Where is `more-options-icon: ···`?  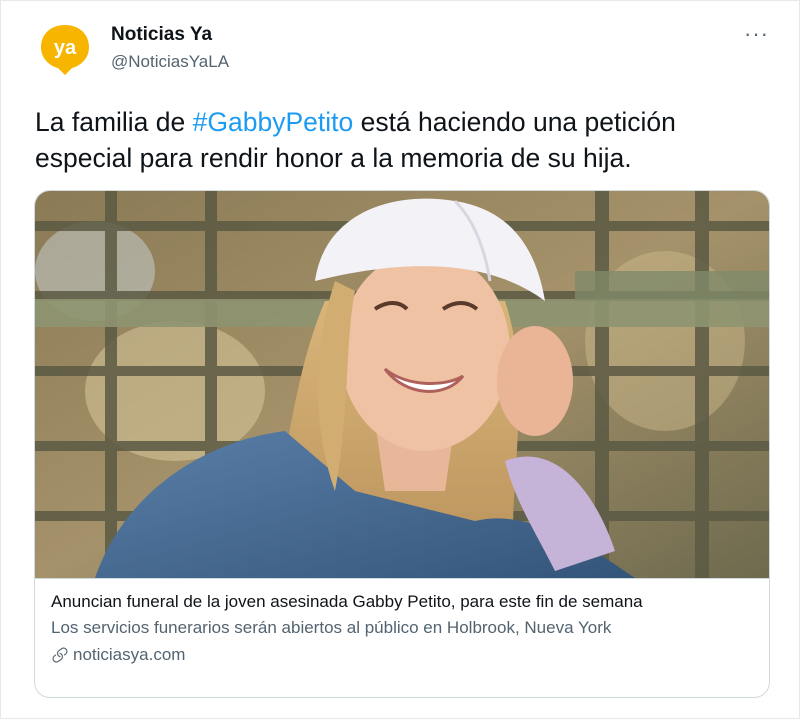 more-options-icon: ··· is located at coordinates (756, 34).